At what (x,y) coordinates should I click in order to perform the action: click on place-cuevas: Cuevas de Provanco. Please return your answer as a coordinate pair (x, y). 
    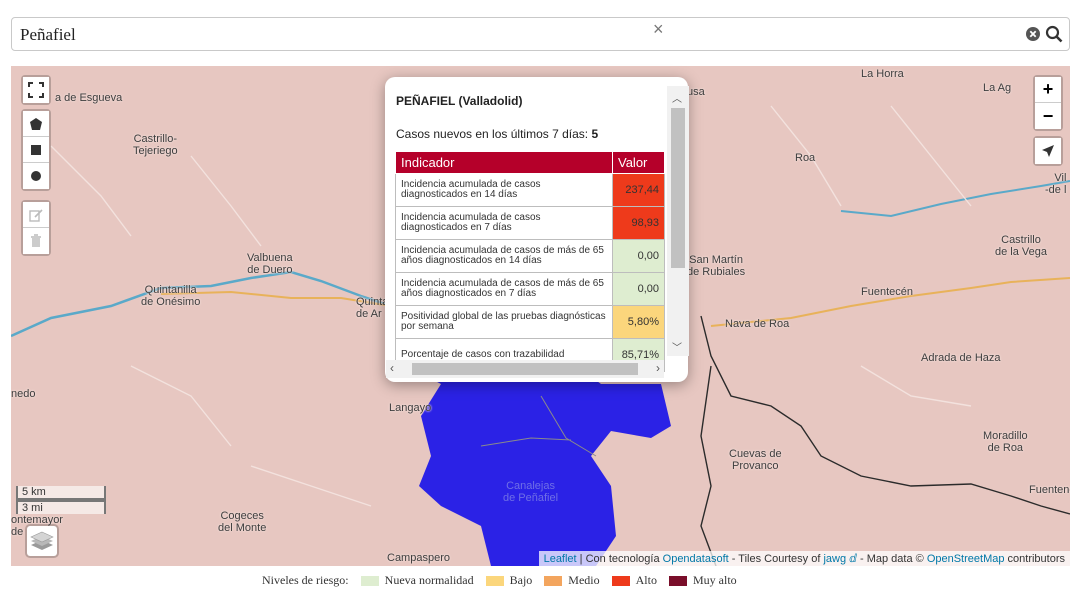
    Looking at the image, I should click on (755, 460).